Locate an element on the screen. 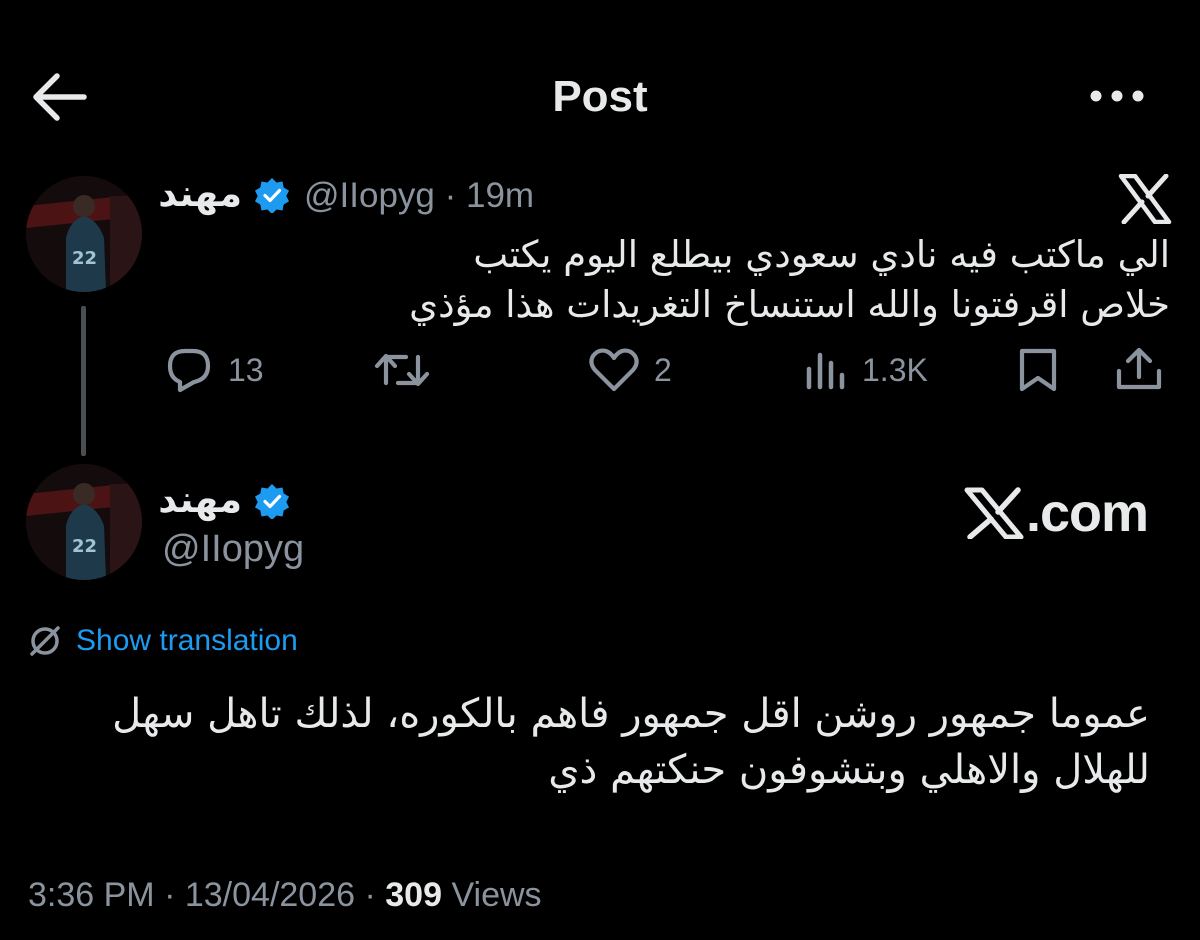 The height and width of the screenshot is (940, 1200). views-button: 1.3K is located at coordinates (866, 370).